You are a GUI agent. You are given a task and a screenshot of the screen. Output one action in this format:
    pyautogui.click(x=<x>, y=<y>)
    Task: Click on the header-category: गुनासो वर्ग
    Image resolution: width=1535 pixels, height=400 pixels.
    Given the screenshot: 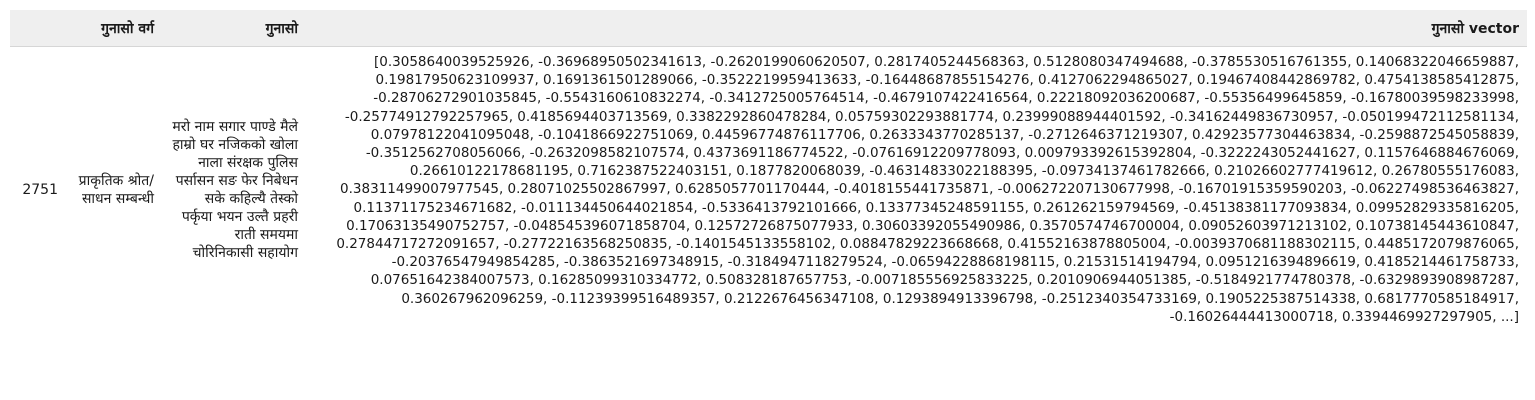 What is the action you would take?
    pyautogui.click(x=114, y=28)
    